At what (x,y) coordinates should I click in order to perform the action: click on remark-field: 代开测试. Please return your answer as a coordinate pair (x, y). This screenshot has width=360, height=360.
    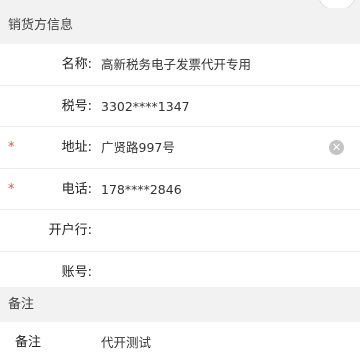
    Looking at the image, I should click on (126, 341).